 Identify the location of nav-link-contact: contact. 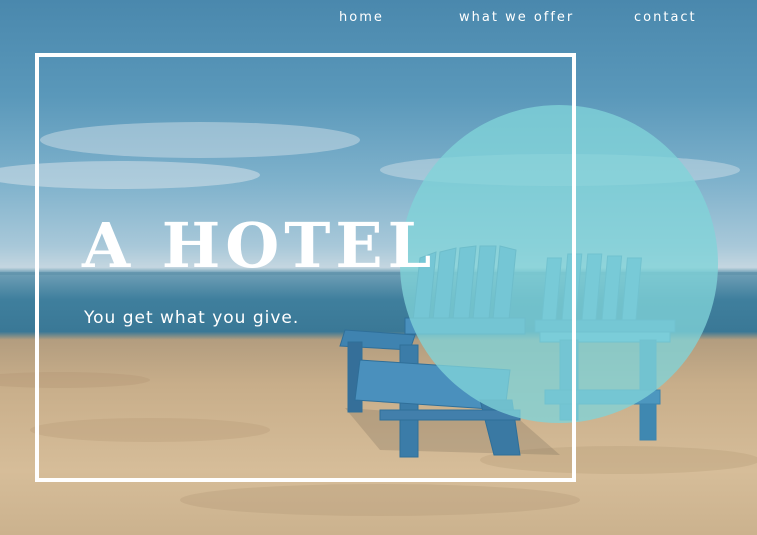
(665, 17).